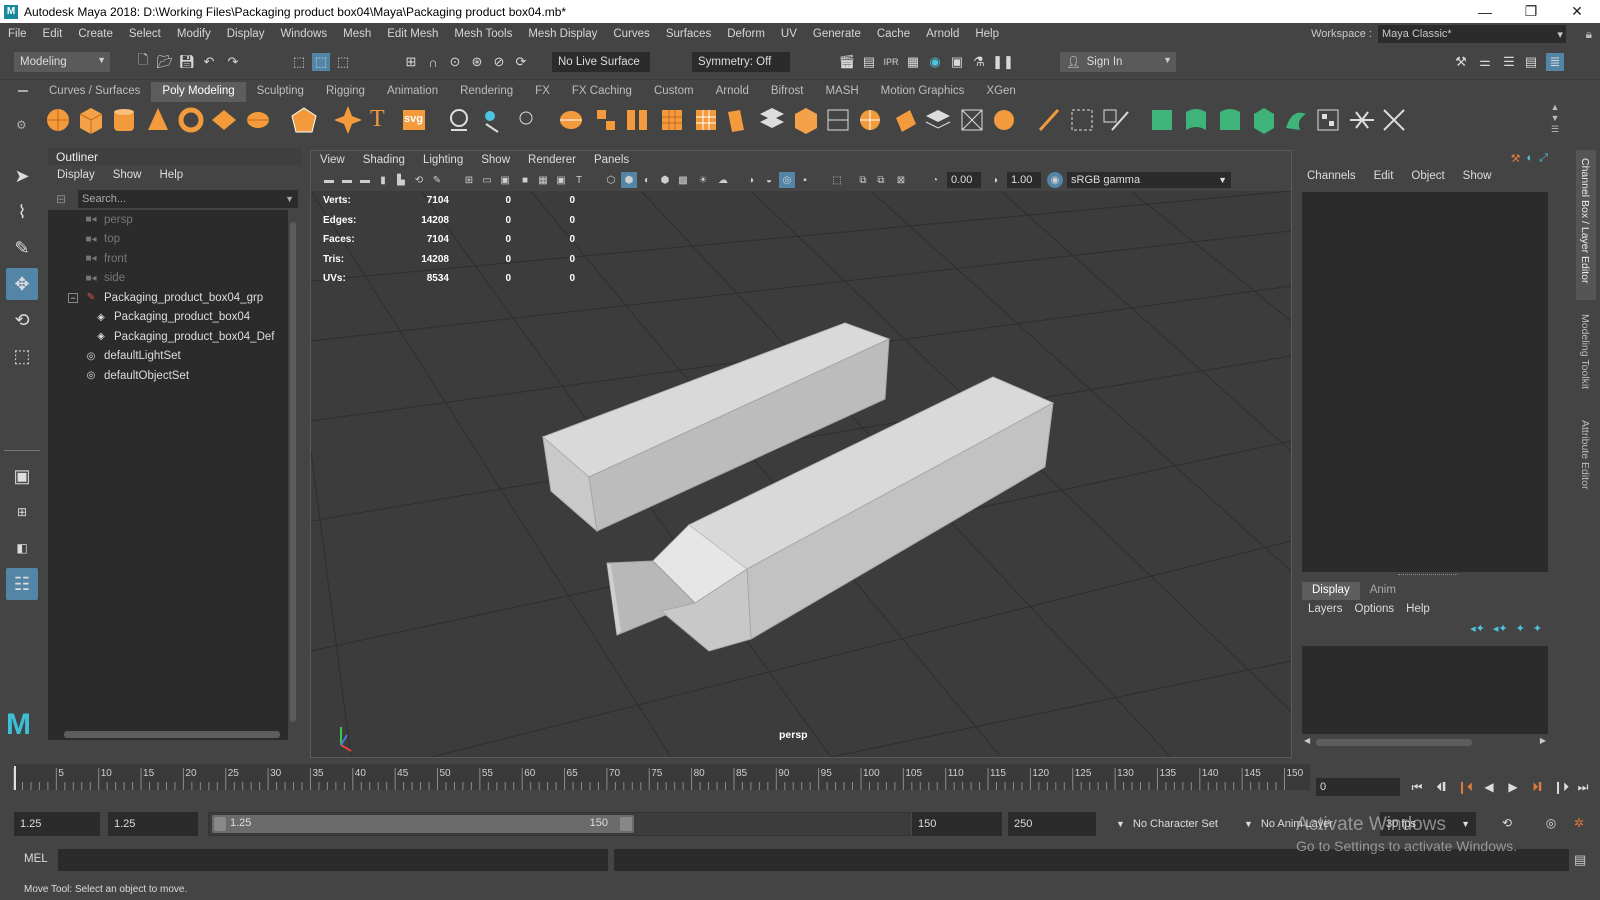  I want to click on shelf-tab-bifrost: Bifrost, so click(787, 92).